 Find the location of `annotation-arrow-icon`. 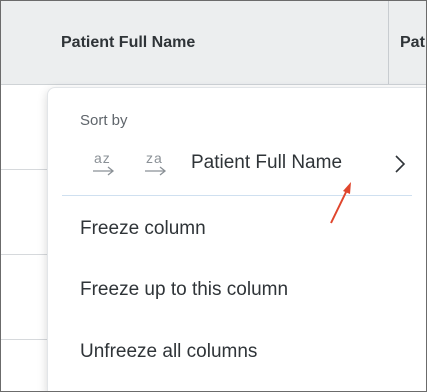

annotation-arrow-icon is located at coordinates (340, 203).